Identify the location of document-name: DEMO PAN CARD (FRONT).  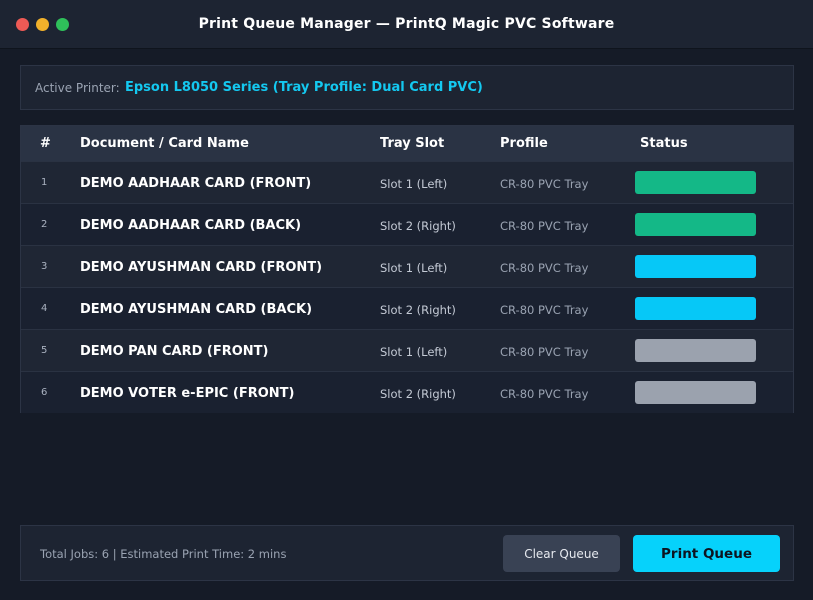
(174, 351).